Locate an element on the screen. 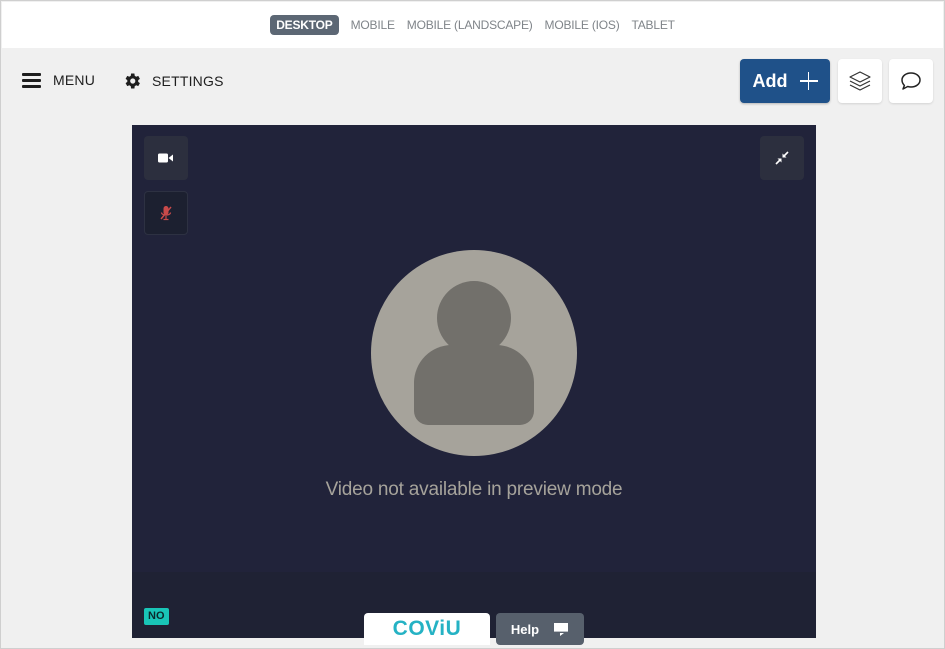  device-tab-tablet: TABLET is located at coordinates (653, 25).